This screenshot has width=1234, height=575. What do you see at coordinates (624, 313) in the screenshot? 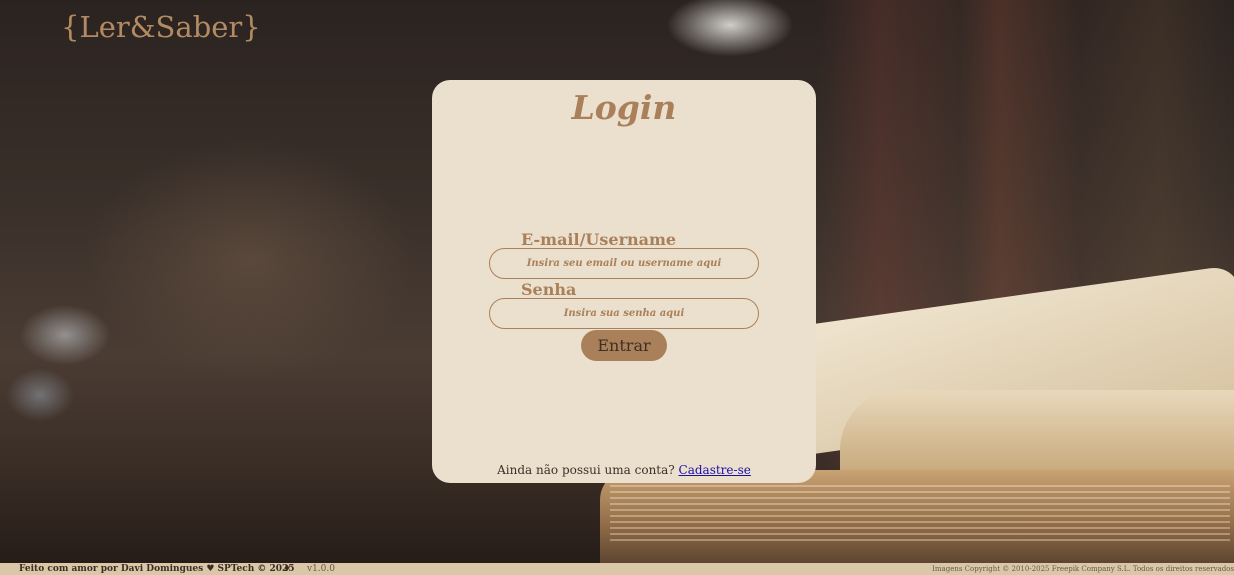
I see `password-field` at bounding box center [624, 313].